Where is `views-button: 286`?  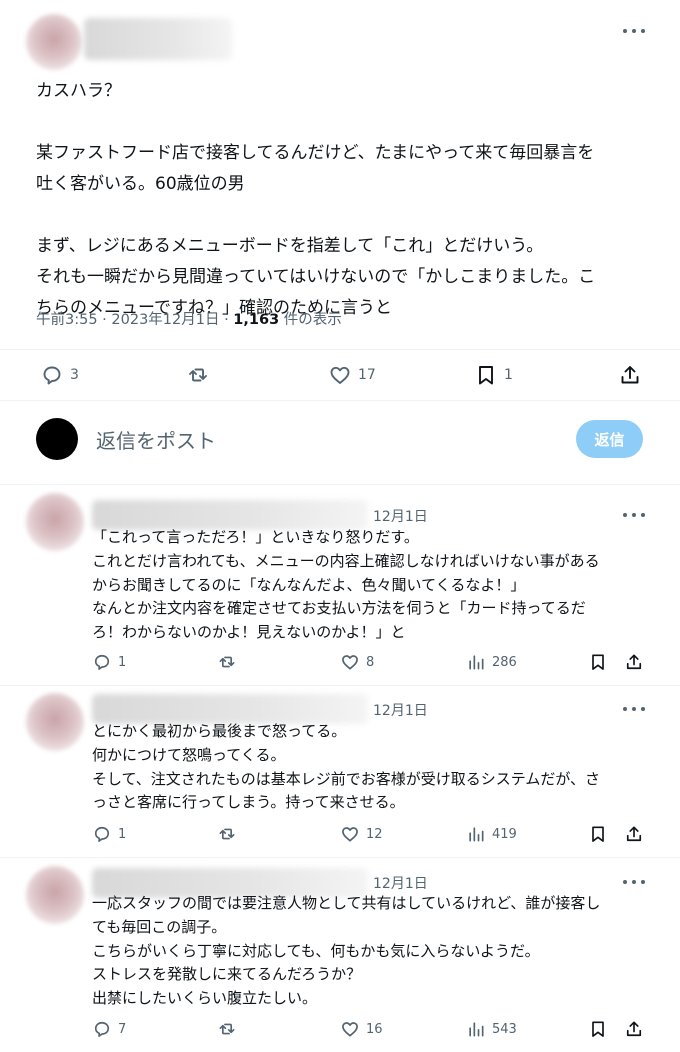
views-button: 286 is located at coordinates (491, 662).